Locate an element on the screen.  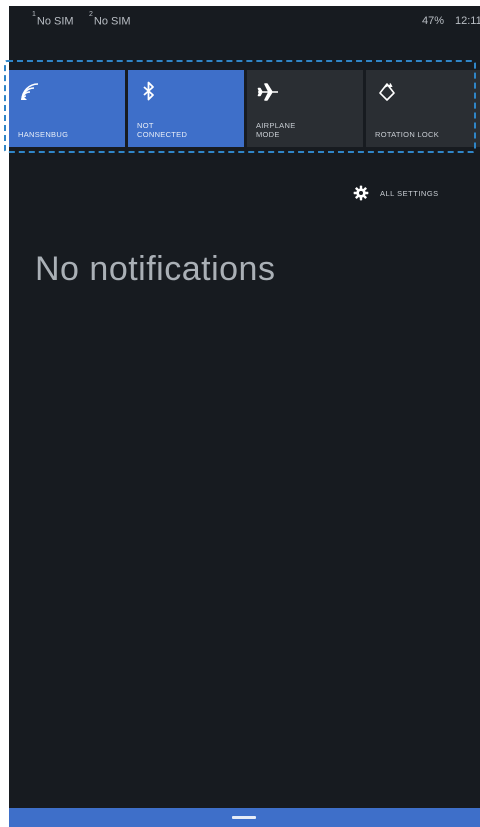
all-settings-button: ALL SETTINGS is located at coordinates (396, 193).